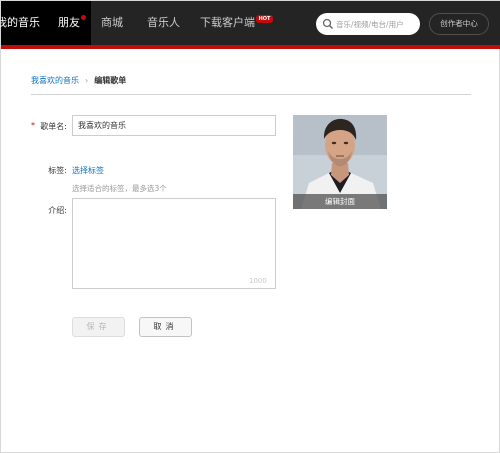  What do you see at coordinates (328, 24) in the screenshot?
I see `search-icon` at bounding box center [328, 24].